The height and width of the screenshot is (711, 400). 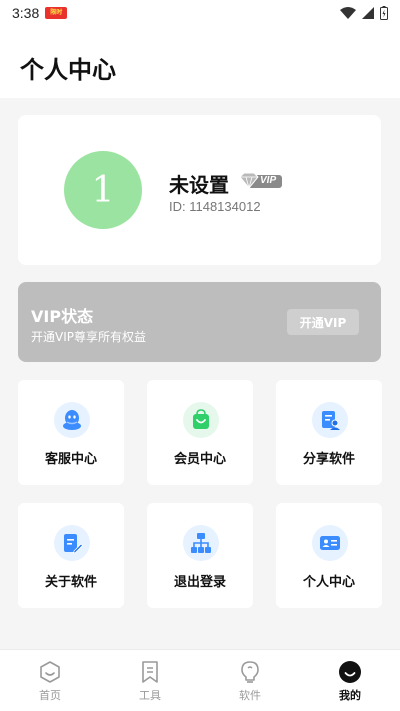 I want to click on tab-software: 软件, so click(x=250, y=680).